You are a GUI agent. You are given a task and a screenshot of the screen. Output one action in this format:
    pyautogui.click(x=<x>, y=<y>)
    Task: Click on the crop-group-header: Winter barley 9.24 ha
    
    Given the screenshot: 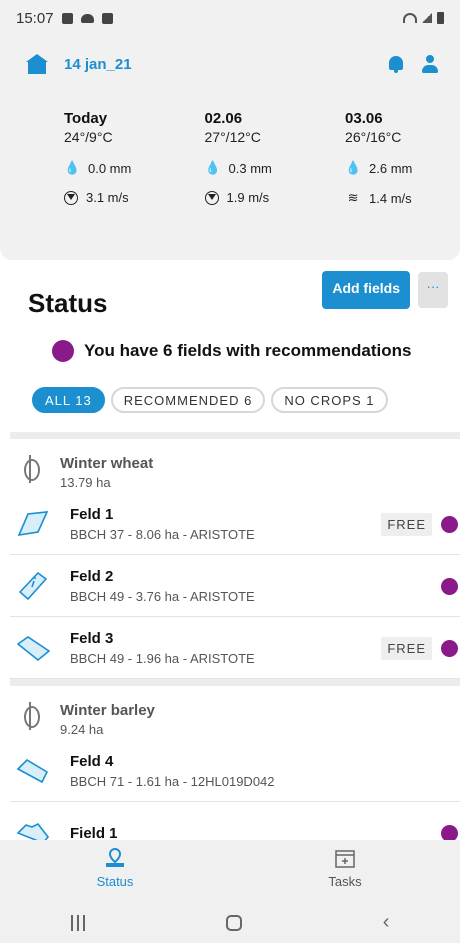 What is the action you would take?
    pyautogui.click(x=235, y=713)
    